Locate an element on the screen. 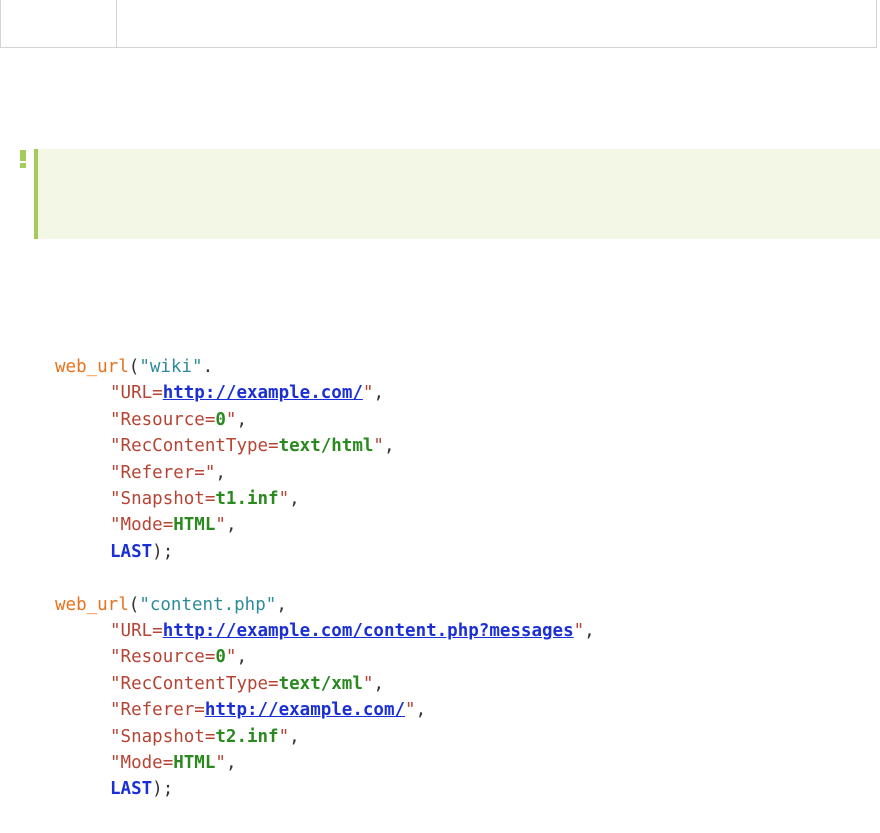  code-line-param: "RecContentType=text/xml", is located at coordinates (192, 684).